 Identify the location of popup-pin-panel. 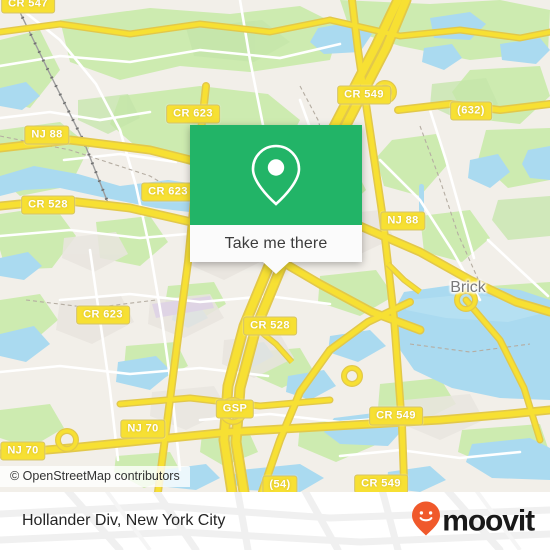
(276, 175).